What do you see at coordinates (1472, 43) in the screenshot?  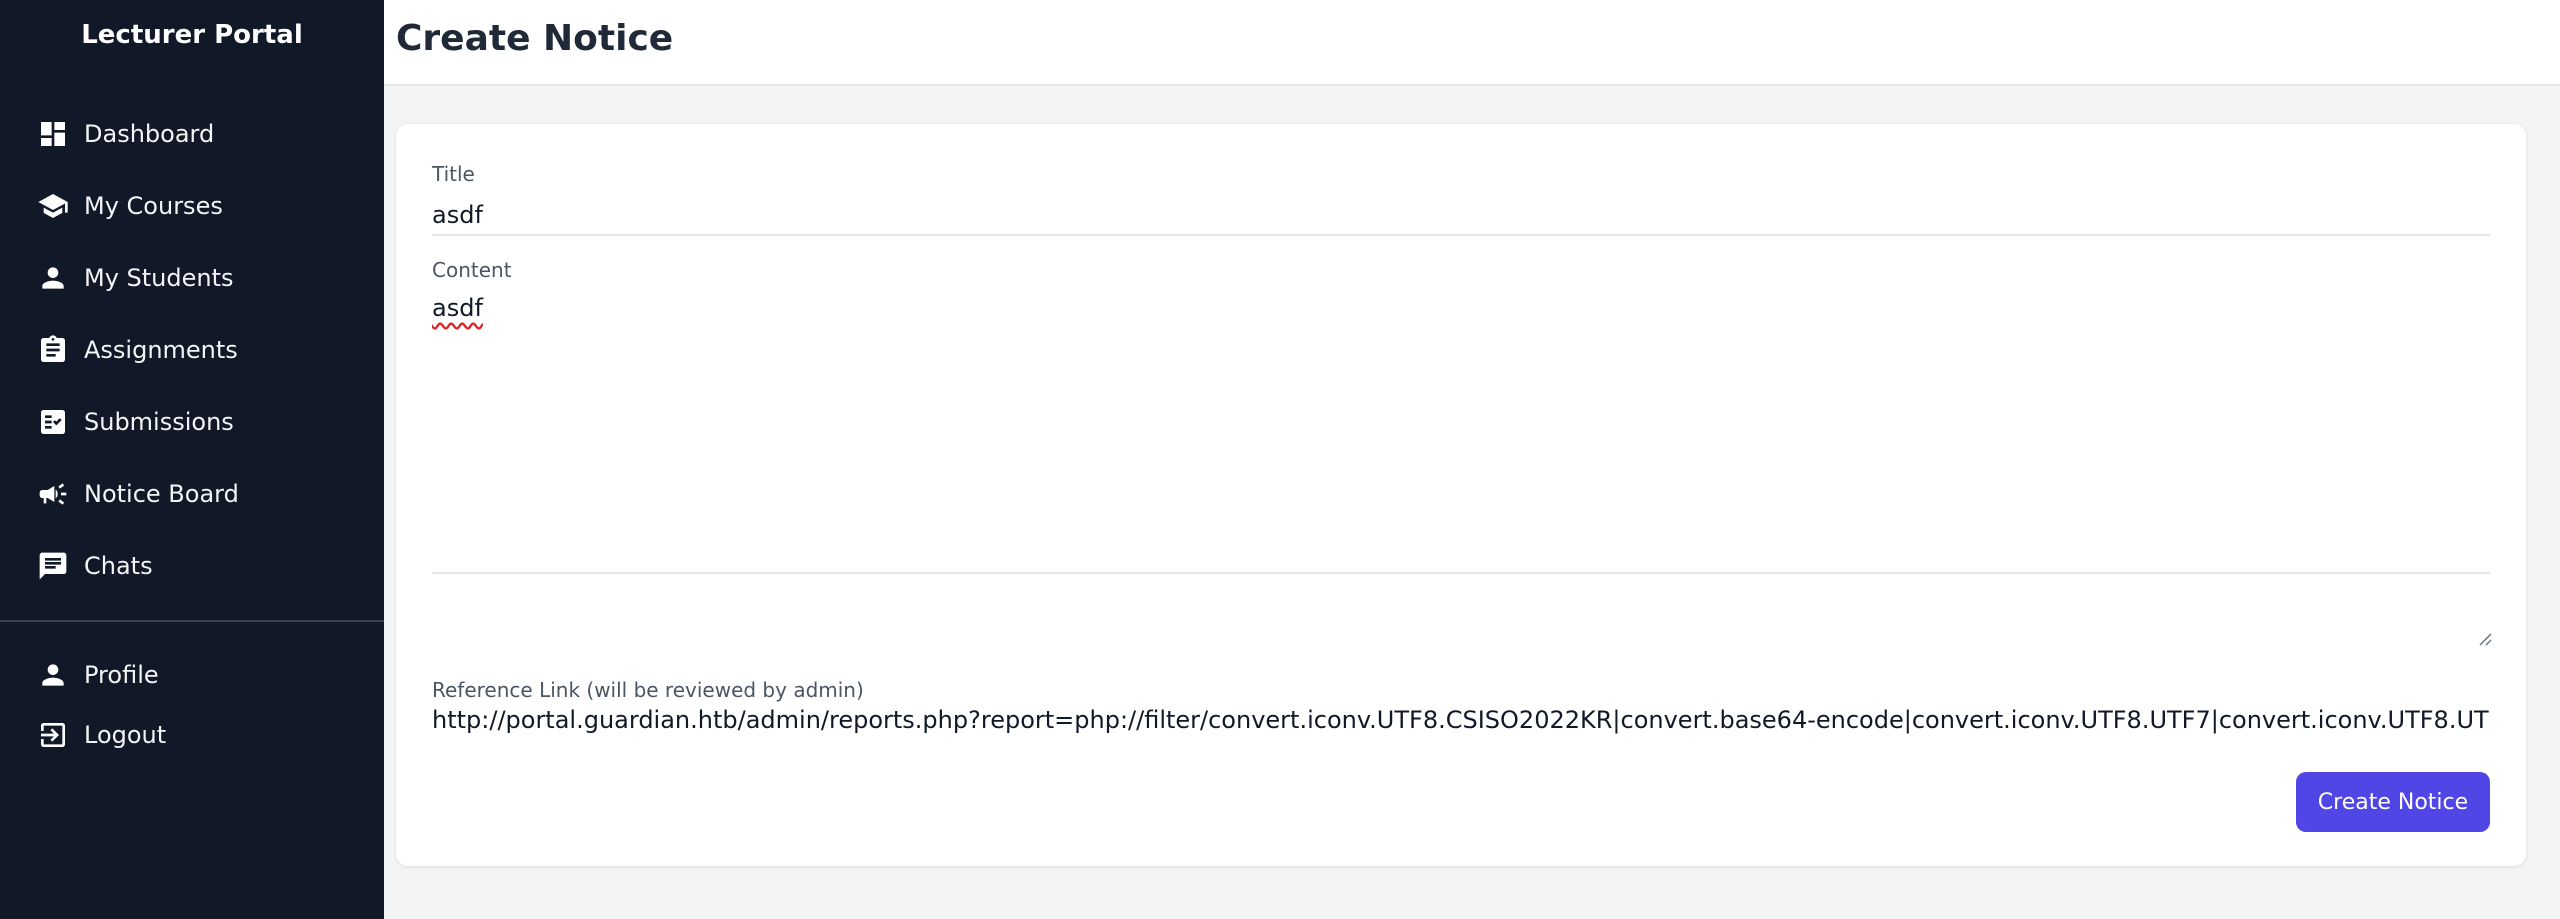 I see `top-bar: Create Notice` at bounding box center [1472, 43].